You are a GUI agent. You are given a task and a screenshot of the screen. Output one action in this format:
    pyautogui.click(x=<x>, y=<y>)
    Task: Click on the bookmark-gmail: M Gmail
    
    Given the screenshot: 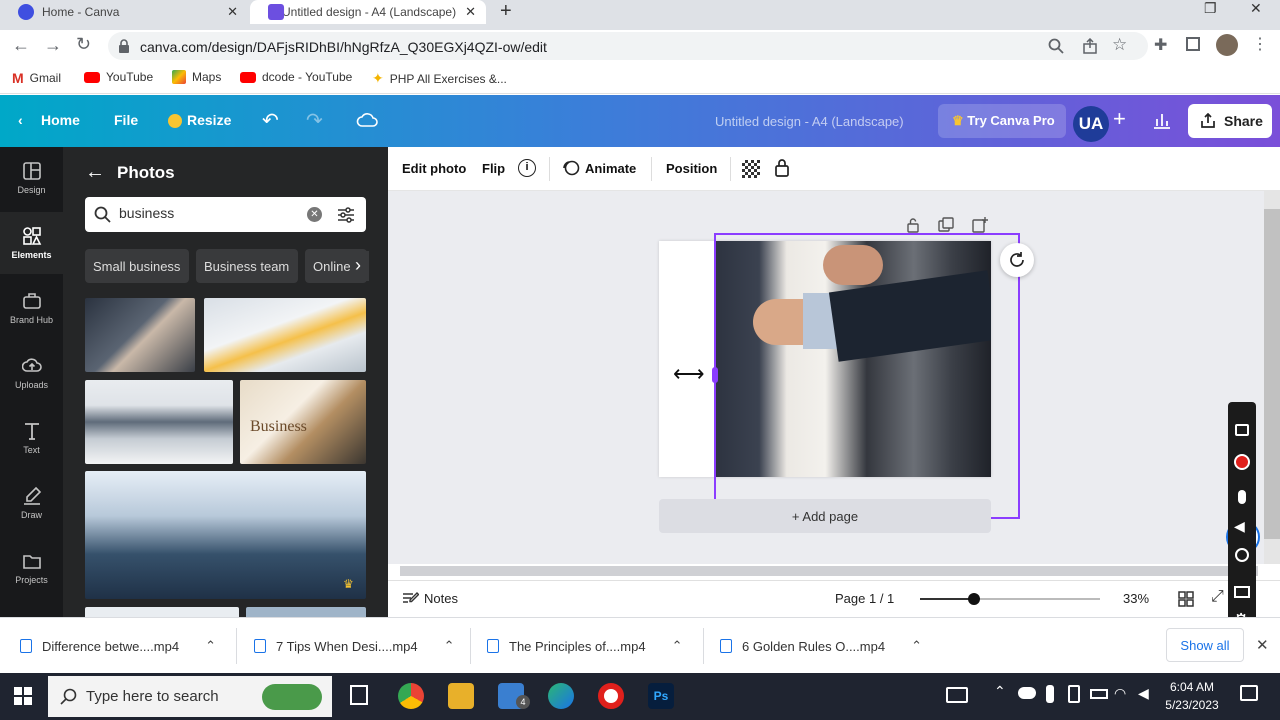 What is the action you would take?
    pyautogui.click(x=36, y=78)
    